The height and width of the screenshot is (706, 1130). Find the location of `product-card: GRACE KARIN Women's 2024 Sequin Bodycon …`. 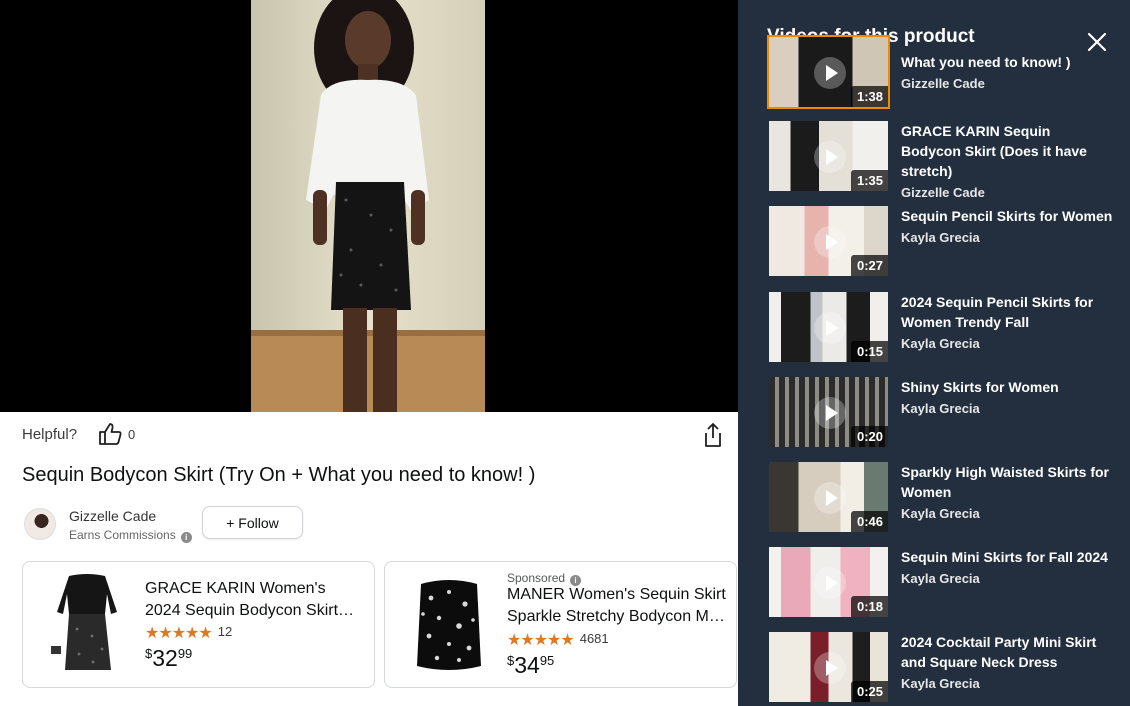

product-card: GRACE KARIN Women's 2024 Sequin Bodycon … is located at coordinates (198, 624).